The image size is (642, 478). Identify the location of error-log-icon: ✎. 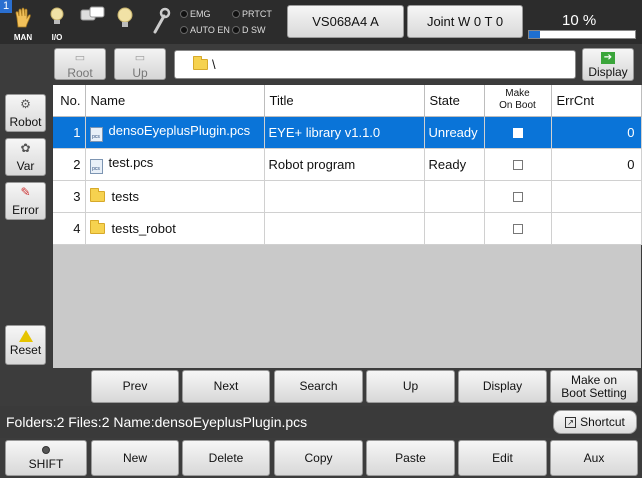
(25, 192).